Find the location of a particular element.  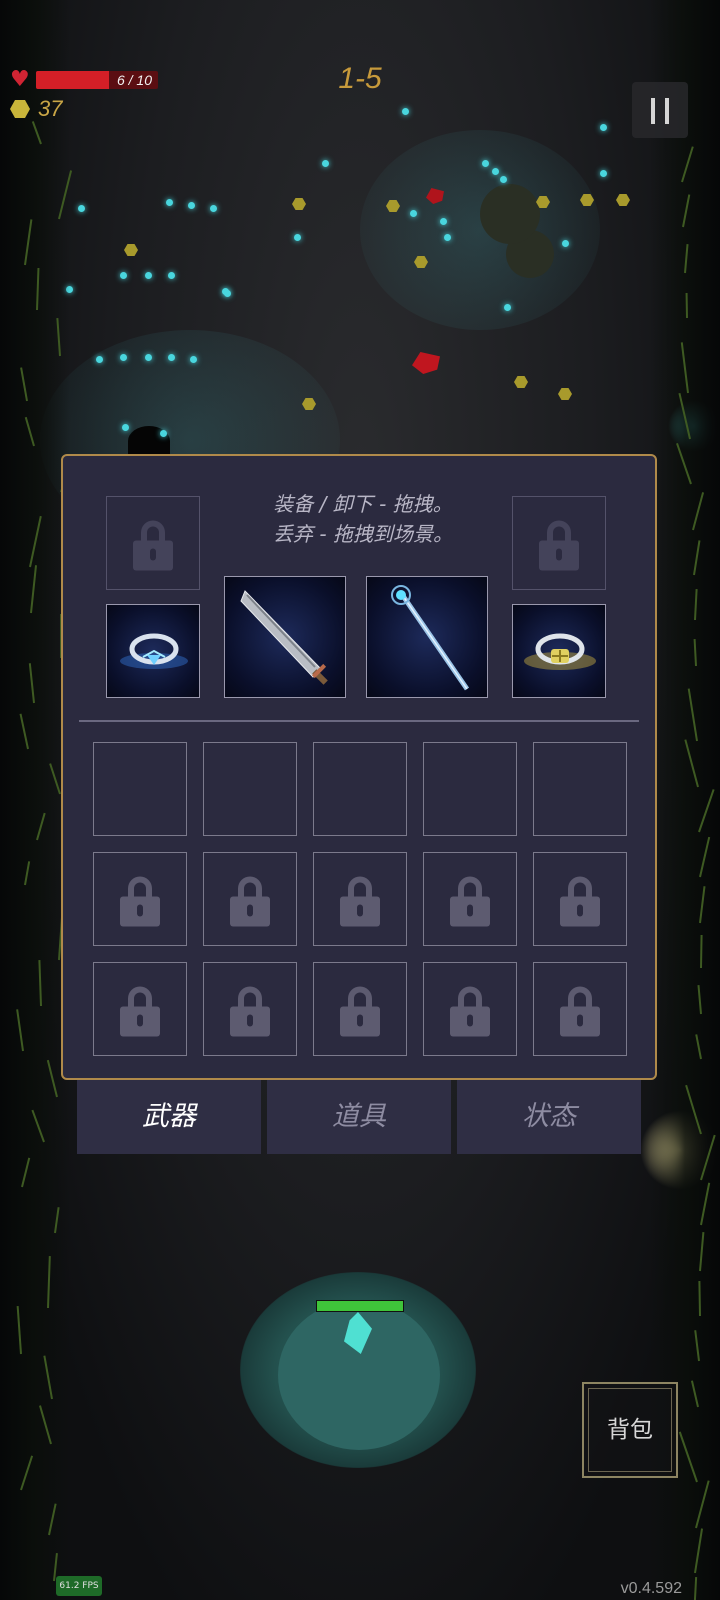

equip-slot-weapon-staff is located at coordinates (427, 637).